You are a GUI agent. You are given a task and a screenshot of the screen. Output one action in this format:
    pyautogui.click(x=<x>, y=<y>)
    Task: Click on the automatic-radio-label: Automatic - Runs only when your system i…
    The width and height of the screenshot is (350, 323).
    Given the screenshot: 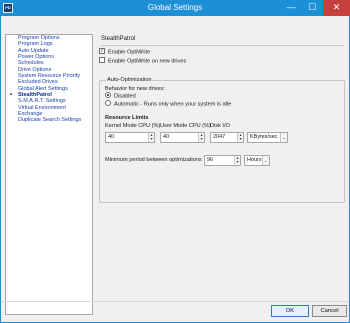 What is the action you would take?
    pyautogui.click(x=173, y=104)
    